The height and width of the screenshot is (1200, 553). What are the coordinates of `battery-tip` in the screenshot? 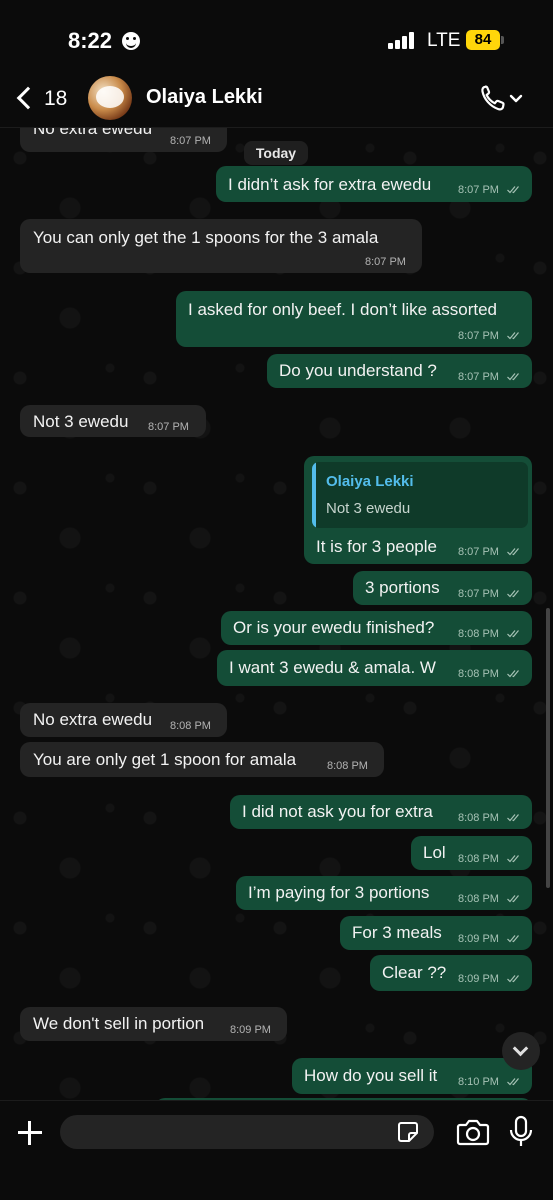 It's located at (502, 40).